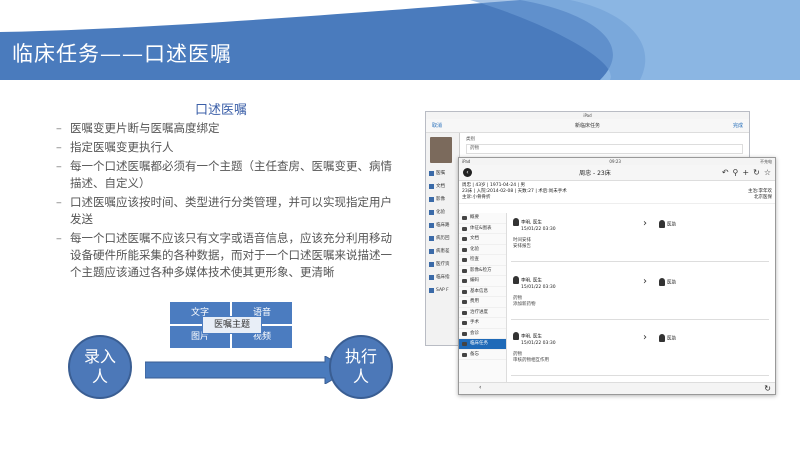 The width and height of the screenshot is (800, 450). I want to click on status-bar: iPad, so click(587, 115).